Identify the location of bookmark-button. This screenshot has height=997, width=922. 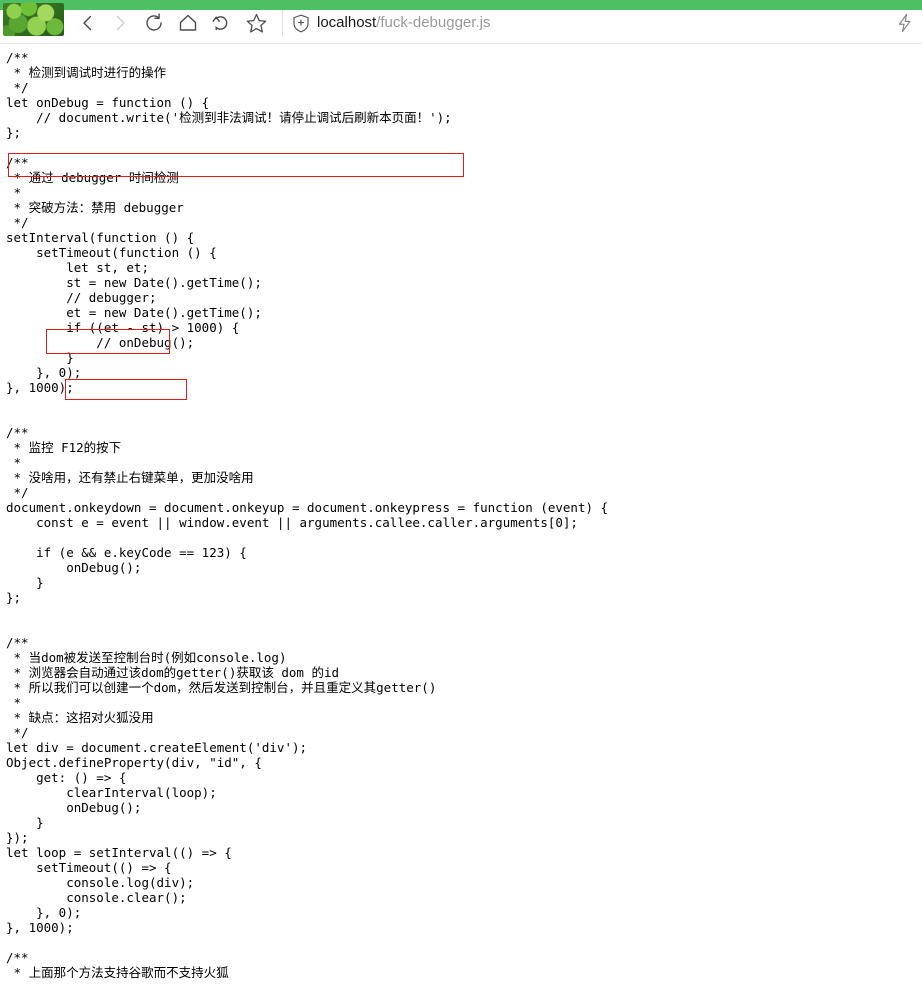
(256, 23).